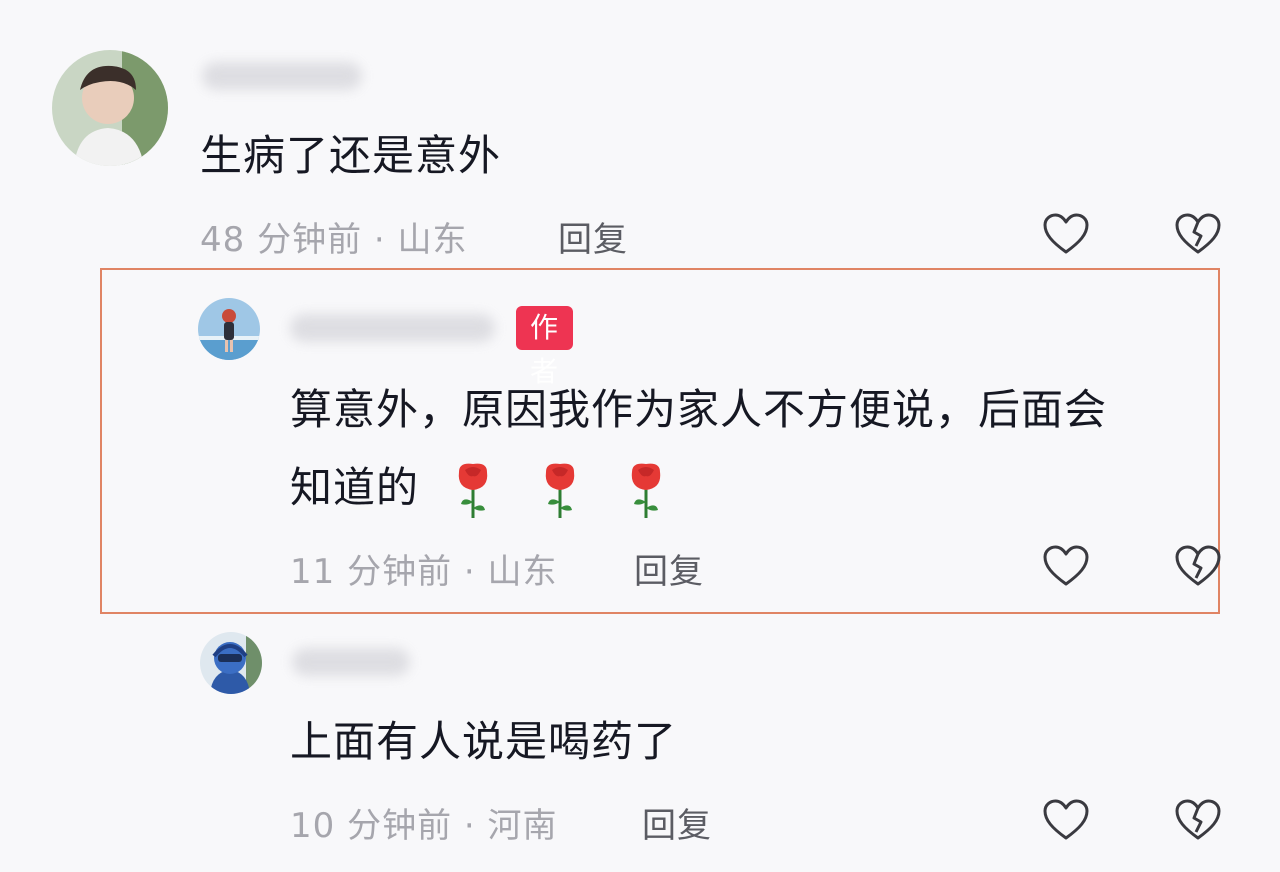 This screenshot has width=1280, height=872. I want to click on comment-text-line-2: 知道的, so click(484, 488).